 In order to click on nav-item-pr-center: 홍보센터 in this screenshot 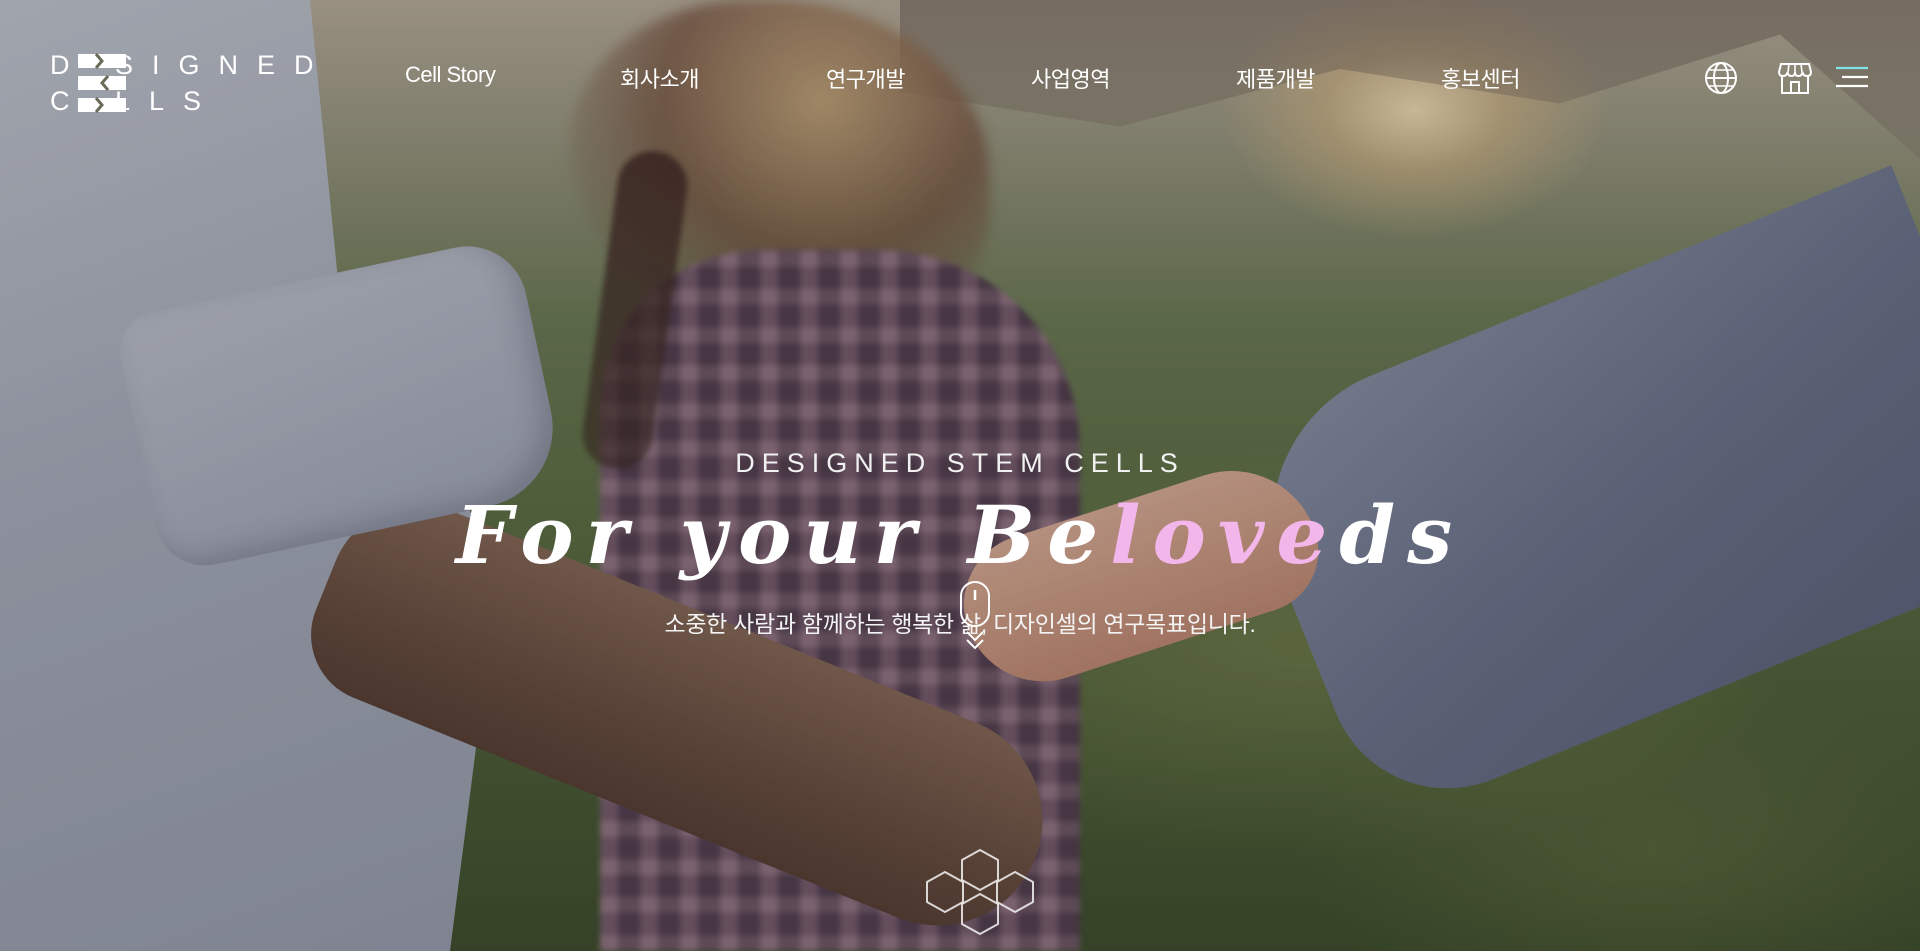, I will do `click(1480, 78)`.